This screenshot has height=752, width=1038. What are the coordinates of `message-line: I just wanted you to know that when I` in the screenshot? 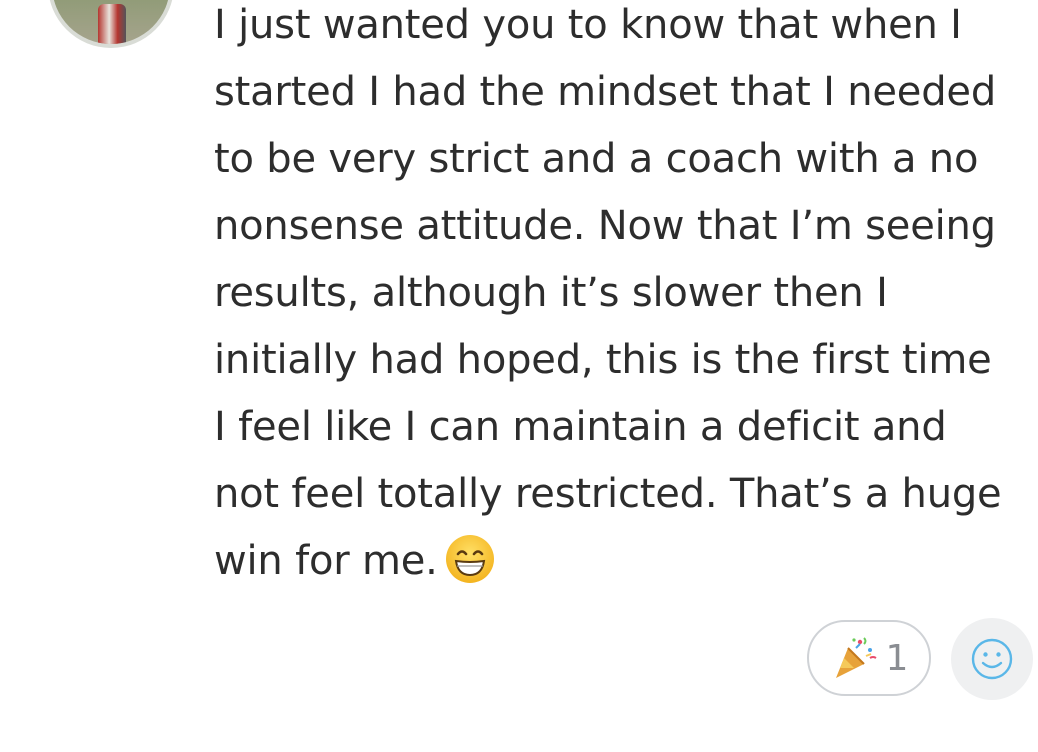 It's located at (588, 25).